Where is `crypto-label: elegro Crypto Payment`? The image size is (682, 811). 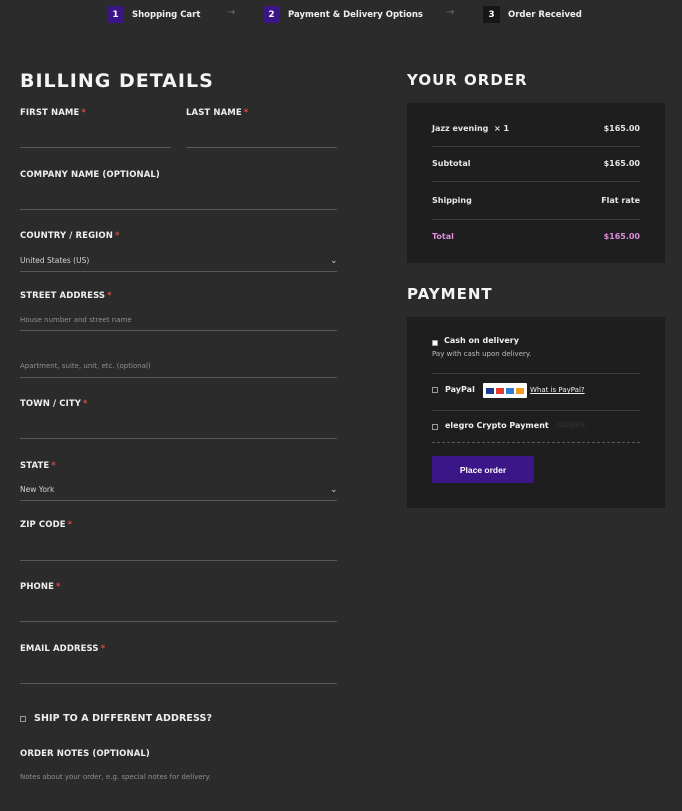 crypto-label: elegro Crypto Payment is located at coordinates (497, 425).